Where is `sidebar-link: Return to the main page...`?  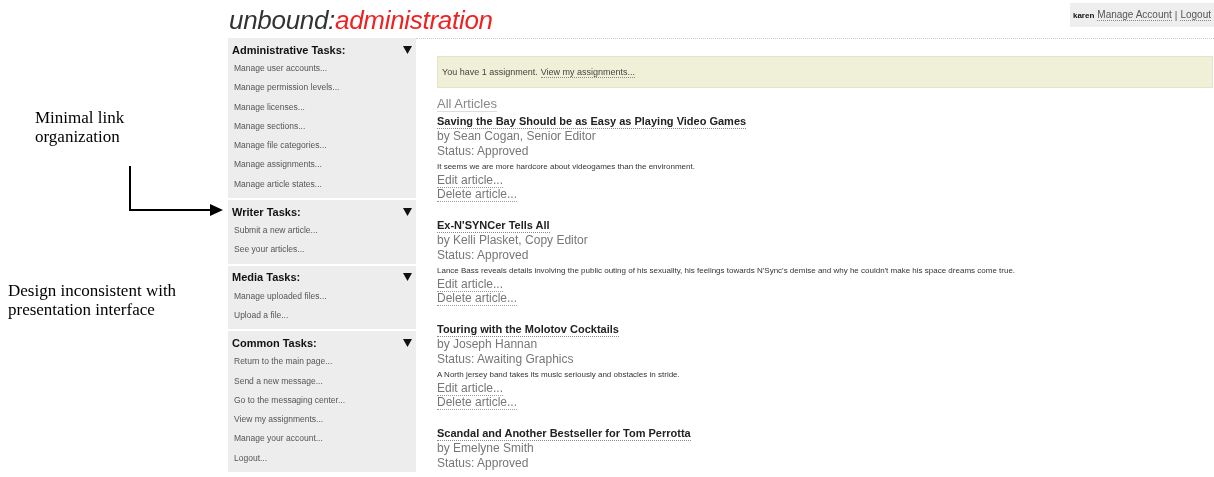 sidebar-link: Return to the main page... is located at coordinates (280, 362).